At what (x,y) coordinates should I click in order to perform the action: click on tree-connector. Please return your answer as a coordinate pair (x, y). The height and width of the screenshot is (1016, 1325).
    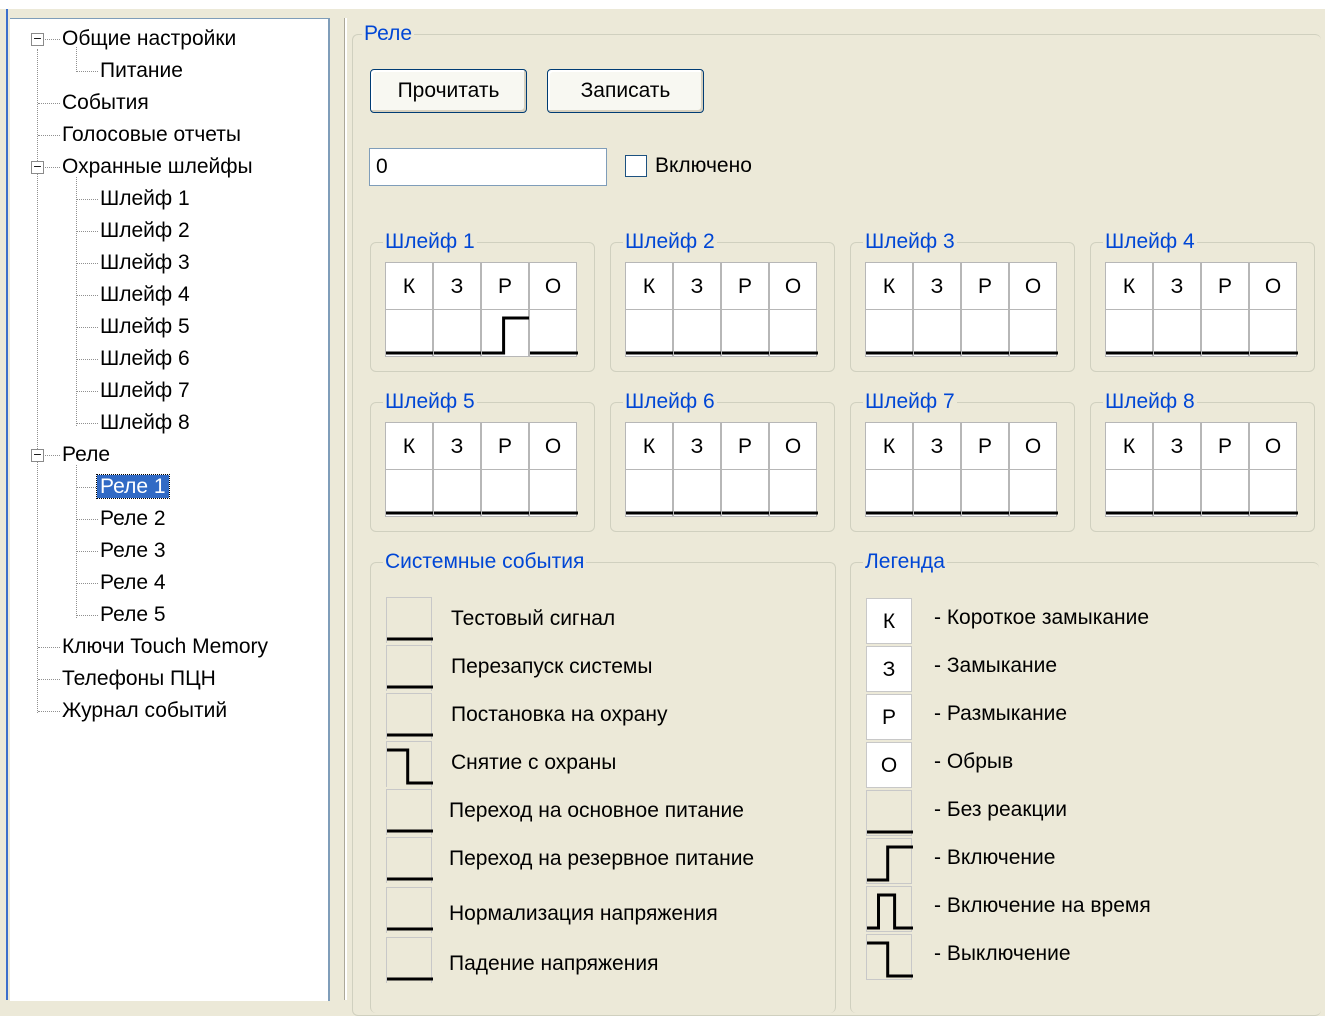
    Looking at the image, I should click on (87, 551).